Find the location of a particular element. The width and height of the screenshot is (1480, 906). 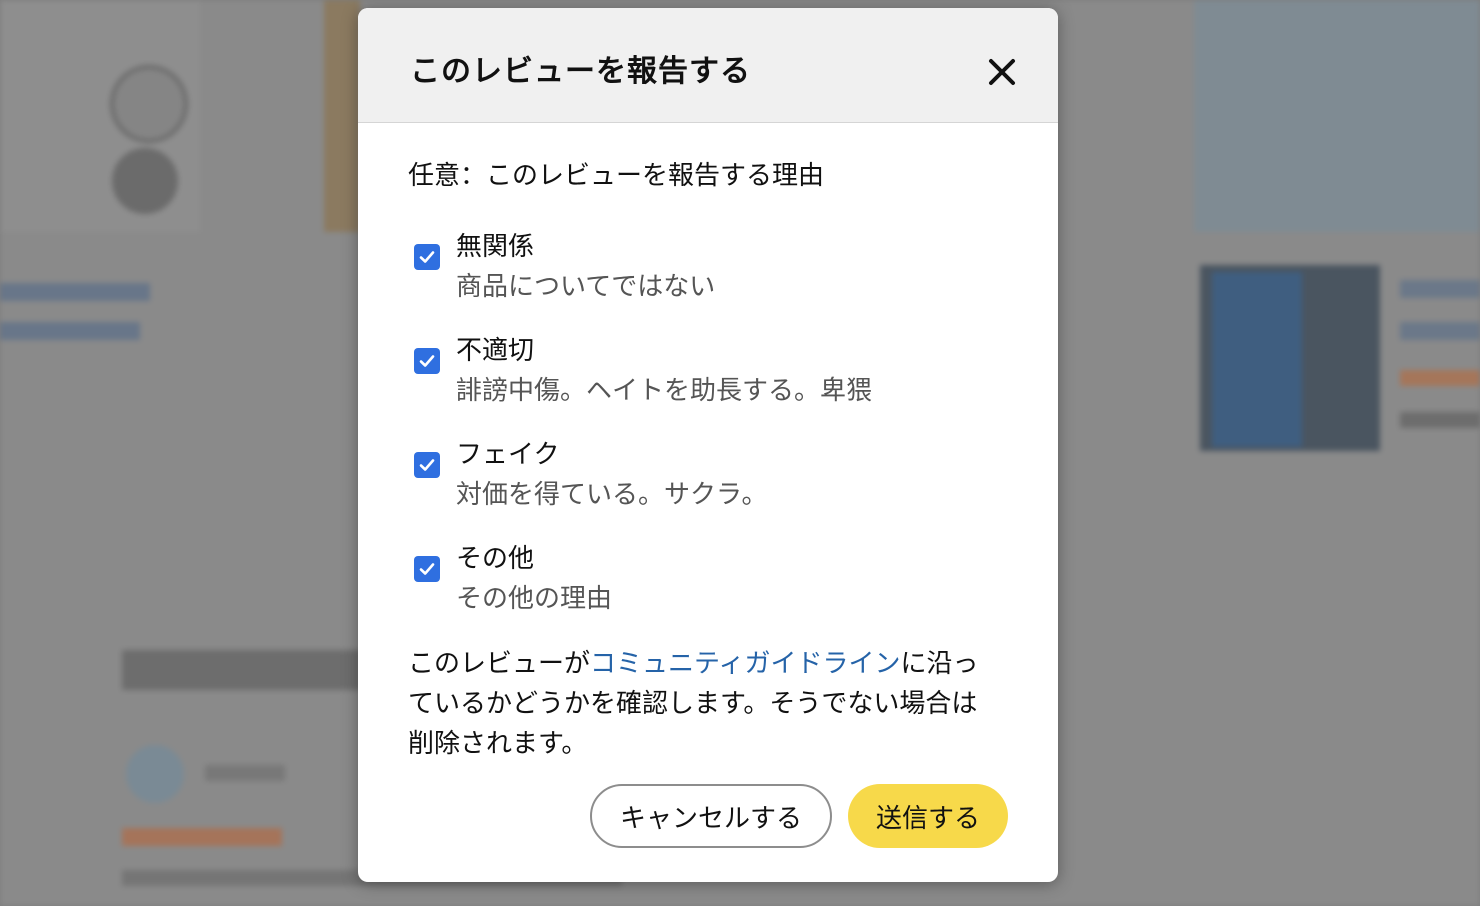

close-button is located at coordinates (1002, 72).